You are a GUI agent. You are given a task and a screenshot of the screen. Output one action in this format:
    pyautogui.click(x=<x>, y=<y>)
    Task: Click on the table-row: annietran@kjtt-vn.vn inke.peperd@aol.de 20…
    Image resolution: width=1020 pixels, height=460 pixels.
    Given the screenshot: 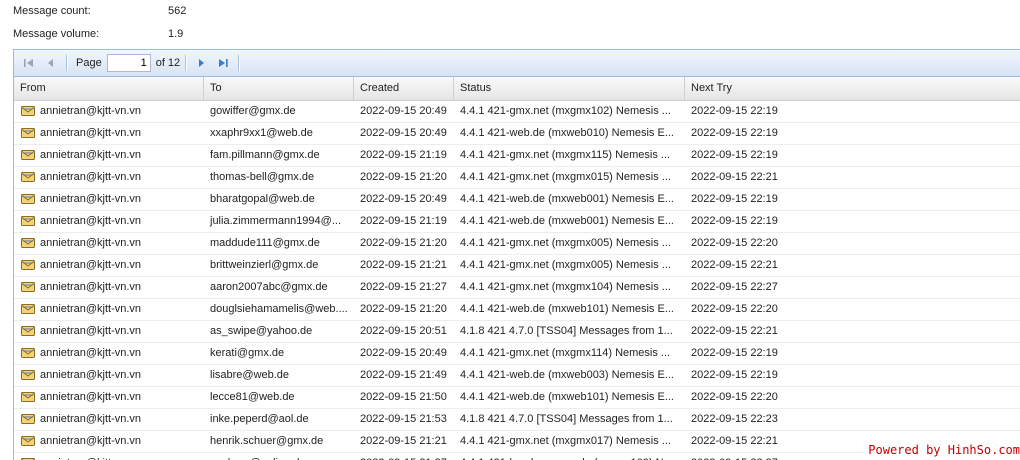 What is the action you would take?
    pyautogui.click(x=517, y=420)
    